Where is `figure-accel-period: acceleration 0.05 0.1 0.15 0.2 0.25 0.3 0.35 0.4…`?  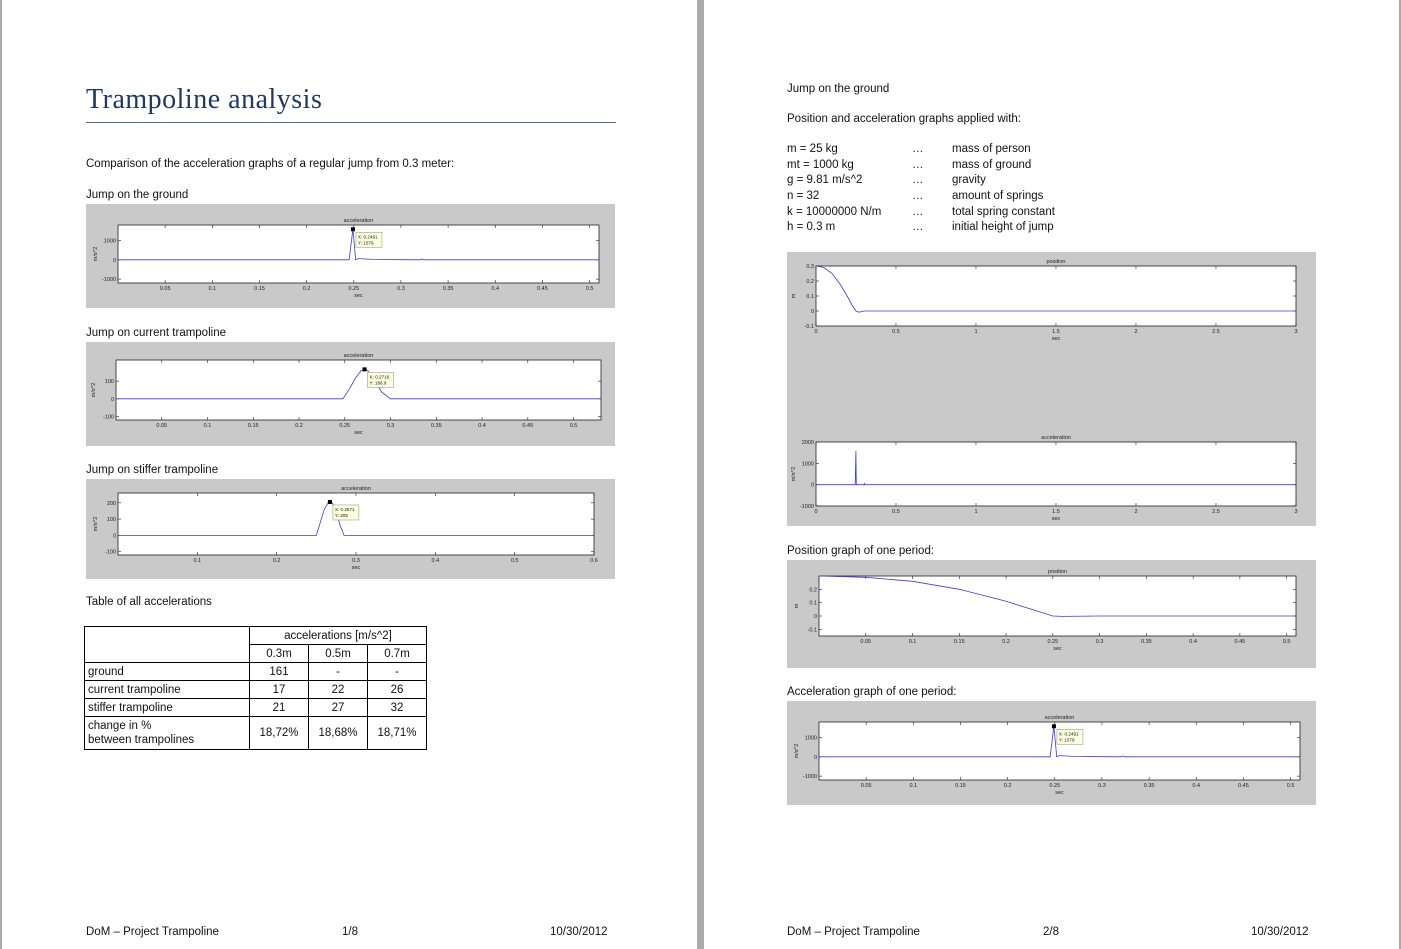 figure-accel-period: acceleration 0.05 0.1 0.15 0.2 0.25 0.3 0.35 0.4… is located at coordinates (1051, 753).